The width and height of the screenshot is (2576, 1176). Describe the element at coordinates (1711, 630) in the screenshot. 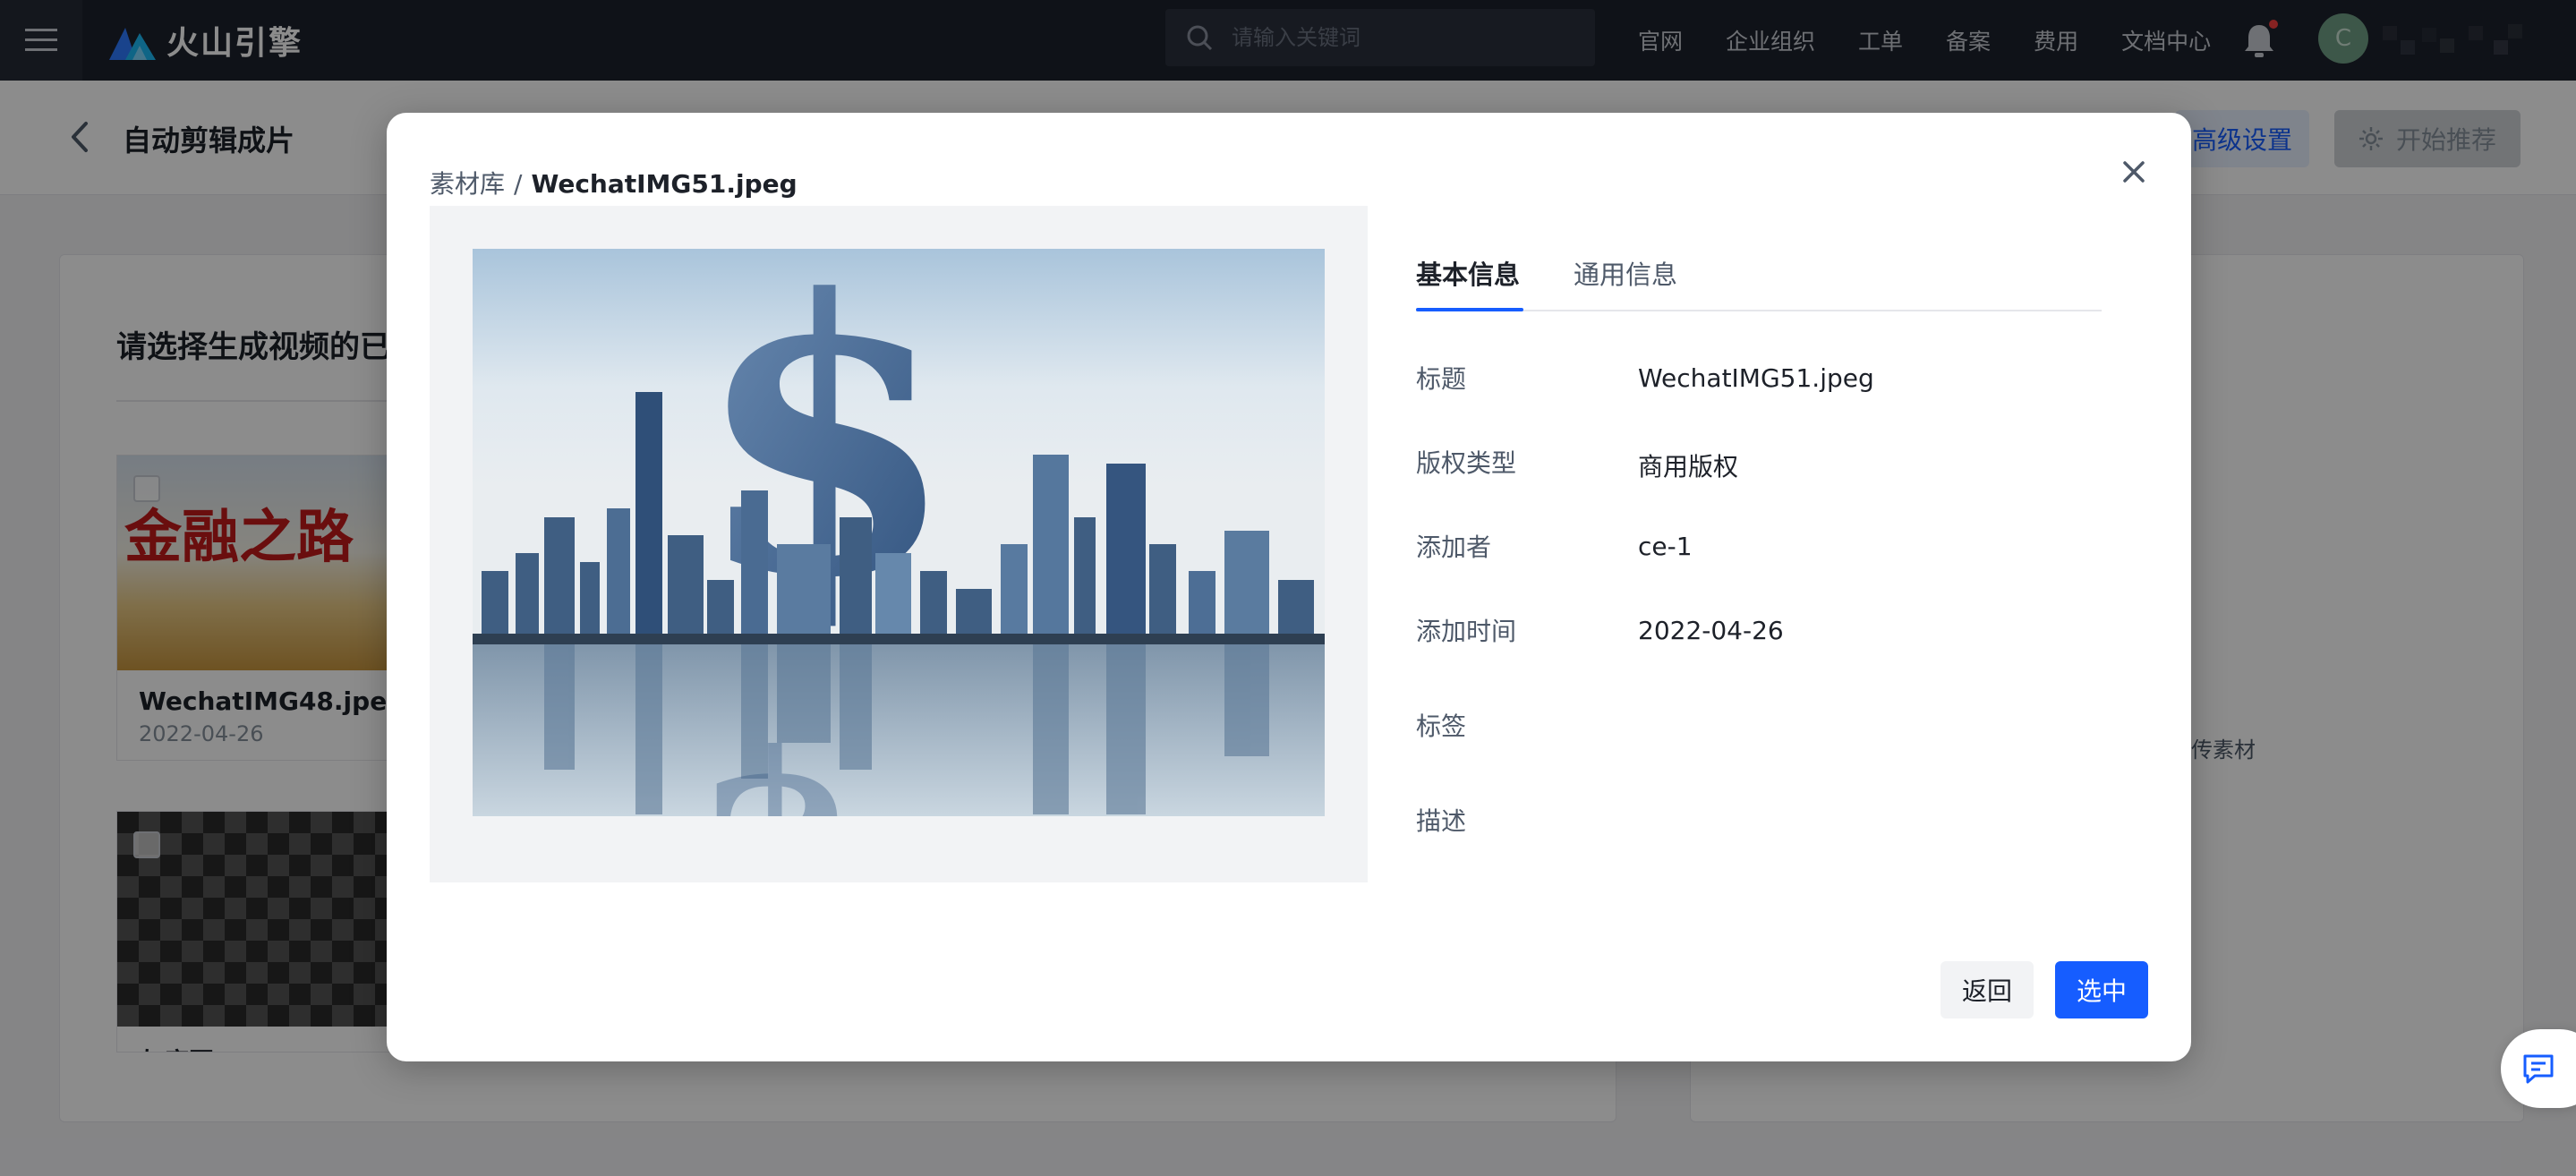

I see `field-value: 2022-04-26` at that location.